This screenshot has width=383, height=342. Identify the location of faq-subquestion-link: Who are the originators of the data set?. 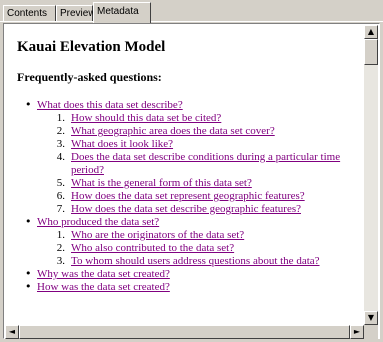
(216, 235).